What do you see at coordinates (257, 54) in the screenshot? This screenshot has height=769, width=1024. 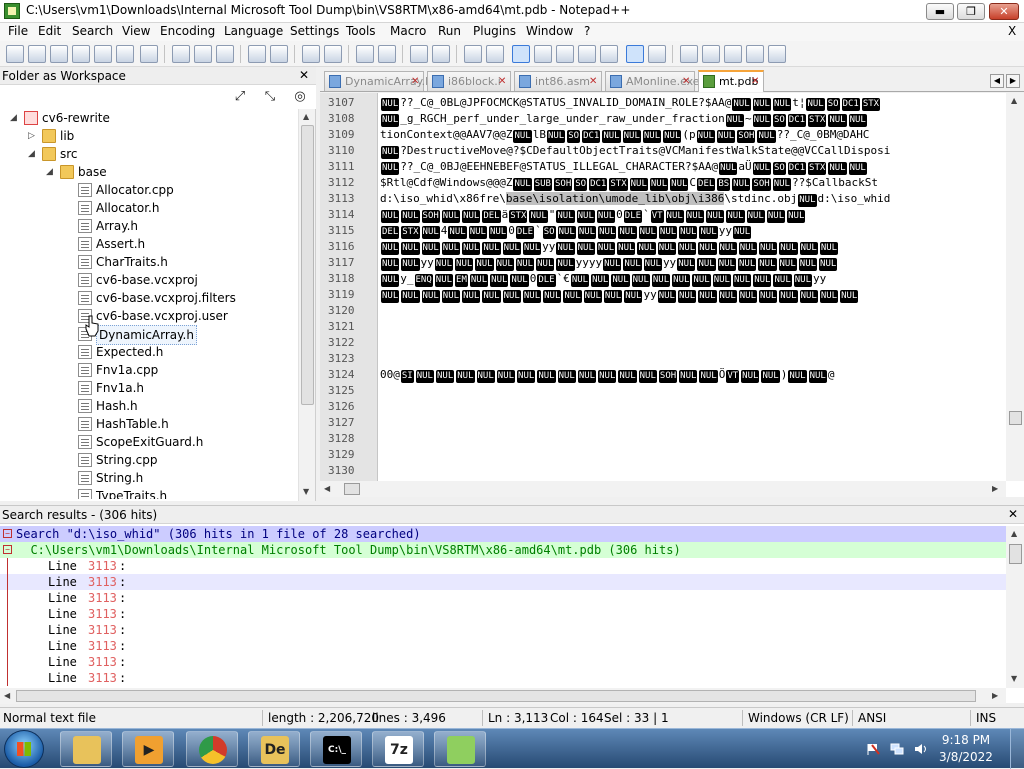 I see `undo-icon` at bounding box center [257, 54].